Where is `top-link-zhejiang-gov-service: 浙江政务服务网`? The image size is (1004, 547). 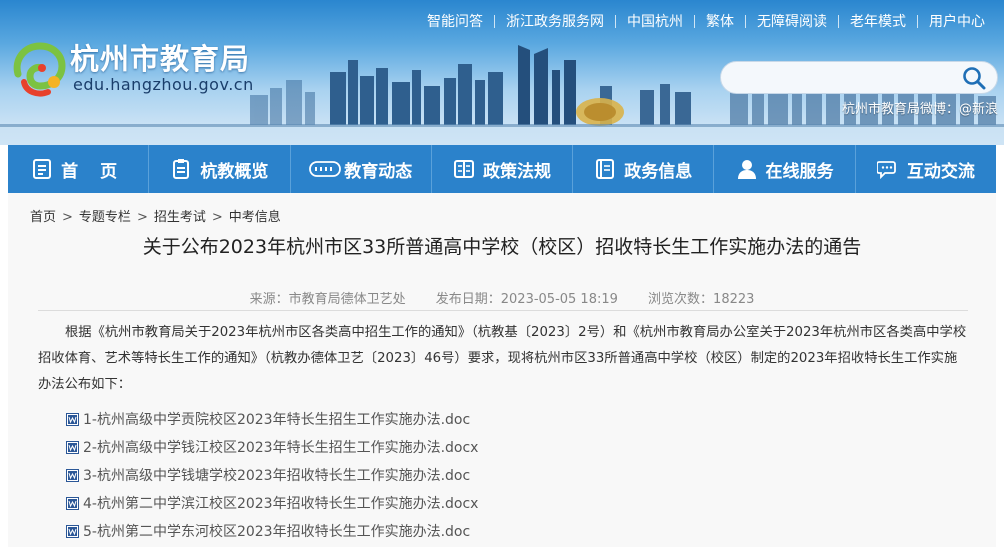 top-link-zhejiang-gov-service: 浙江政务服务网 is located at coordinates (555, 21).